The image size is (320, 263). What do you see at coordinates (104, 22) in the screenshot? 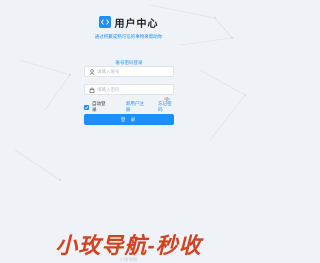
I see `code-brackets-icon` at bounding box center [104, 22].